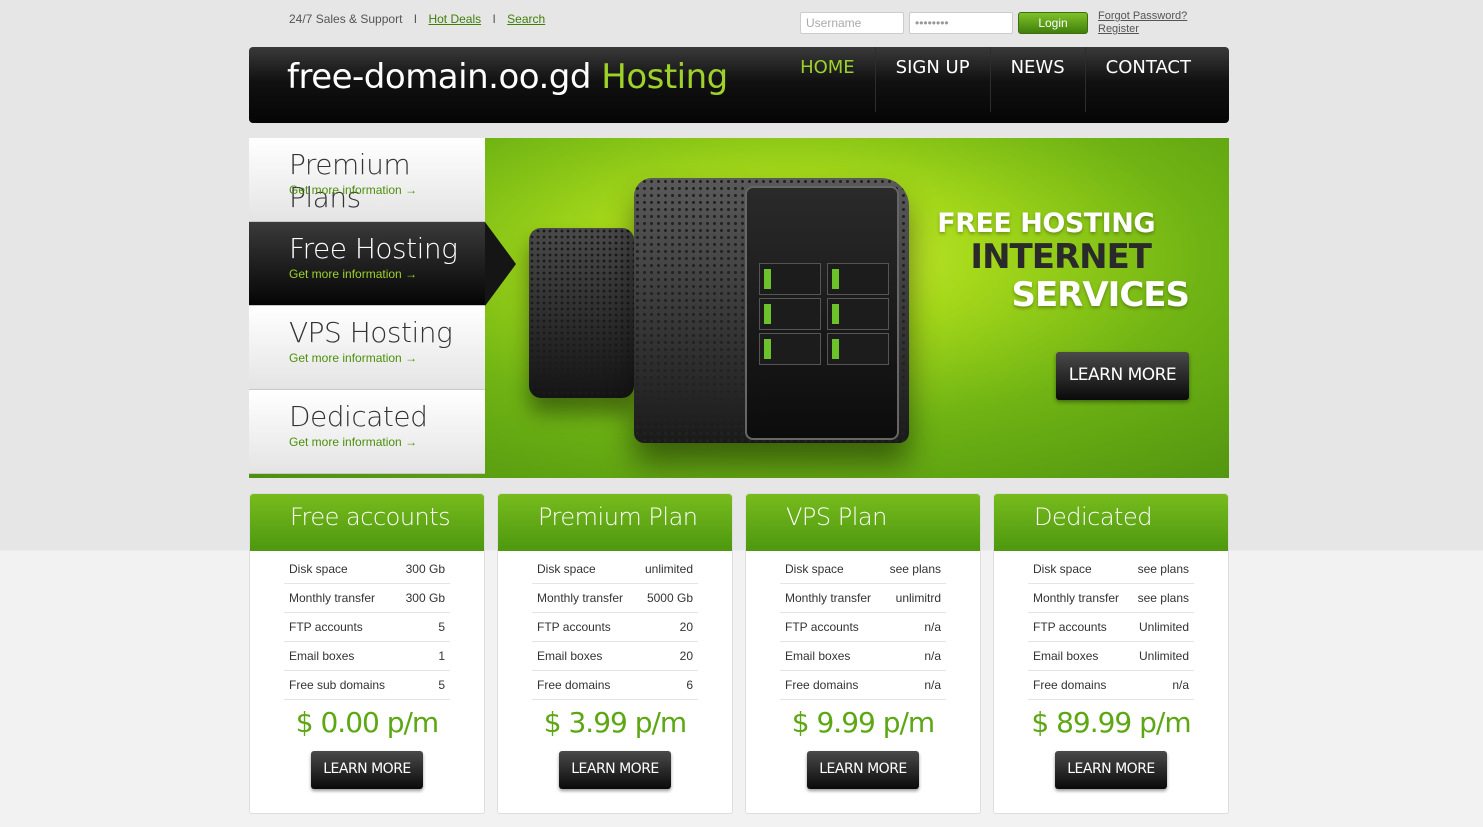 The width and height of the screenshot is (1483, 827). Describe the element at coordinates (526, 19) in the screenshot. I see `search-link: Search` at that location.